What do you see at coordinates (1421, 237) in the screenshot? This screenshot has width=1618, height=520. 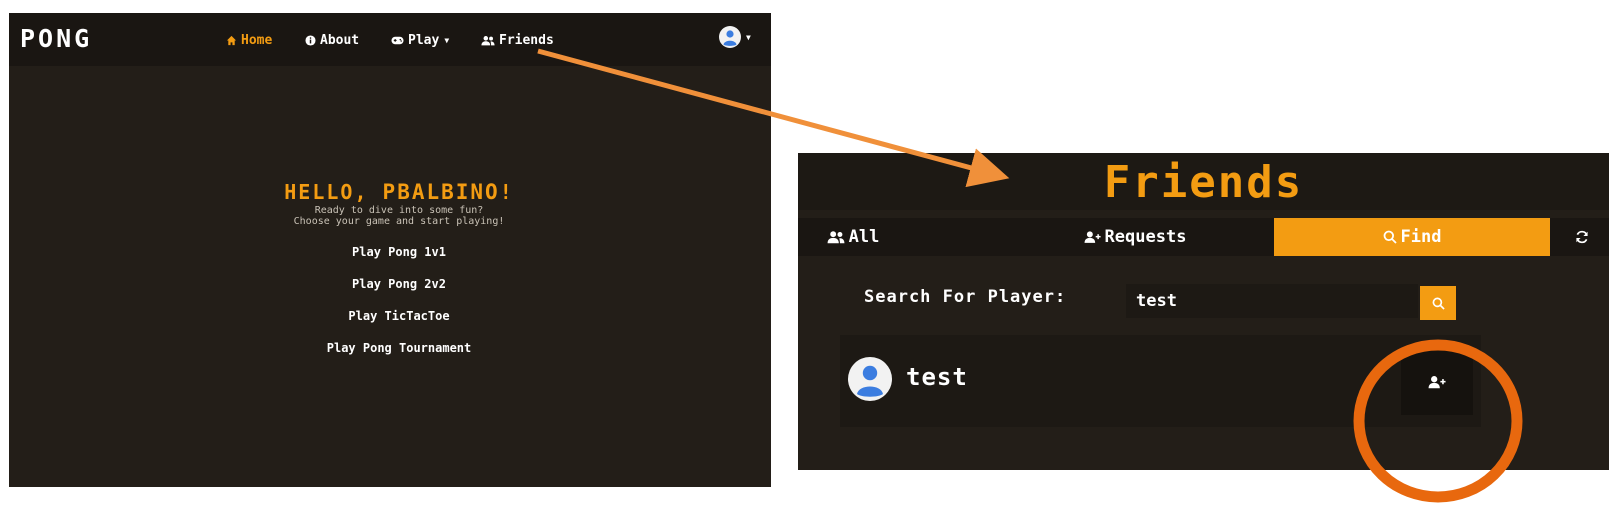 I see `tab-find-label: Find` at bounding box center [1421, 237].